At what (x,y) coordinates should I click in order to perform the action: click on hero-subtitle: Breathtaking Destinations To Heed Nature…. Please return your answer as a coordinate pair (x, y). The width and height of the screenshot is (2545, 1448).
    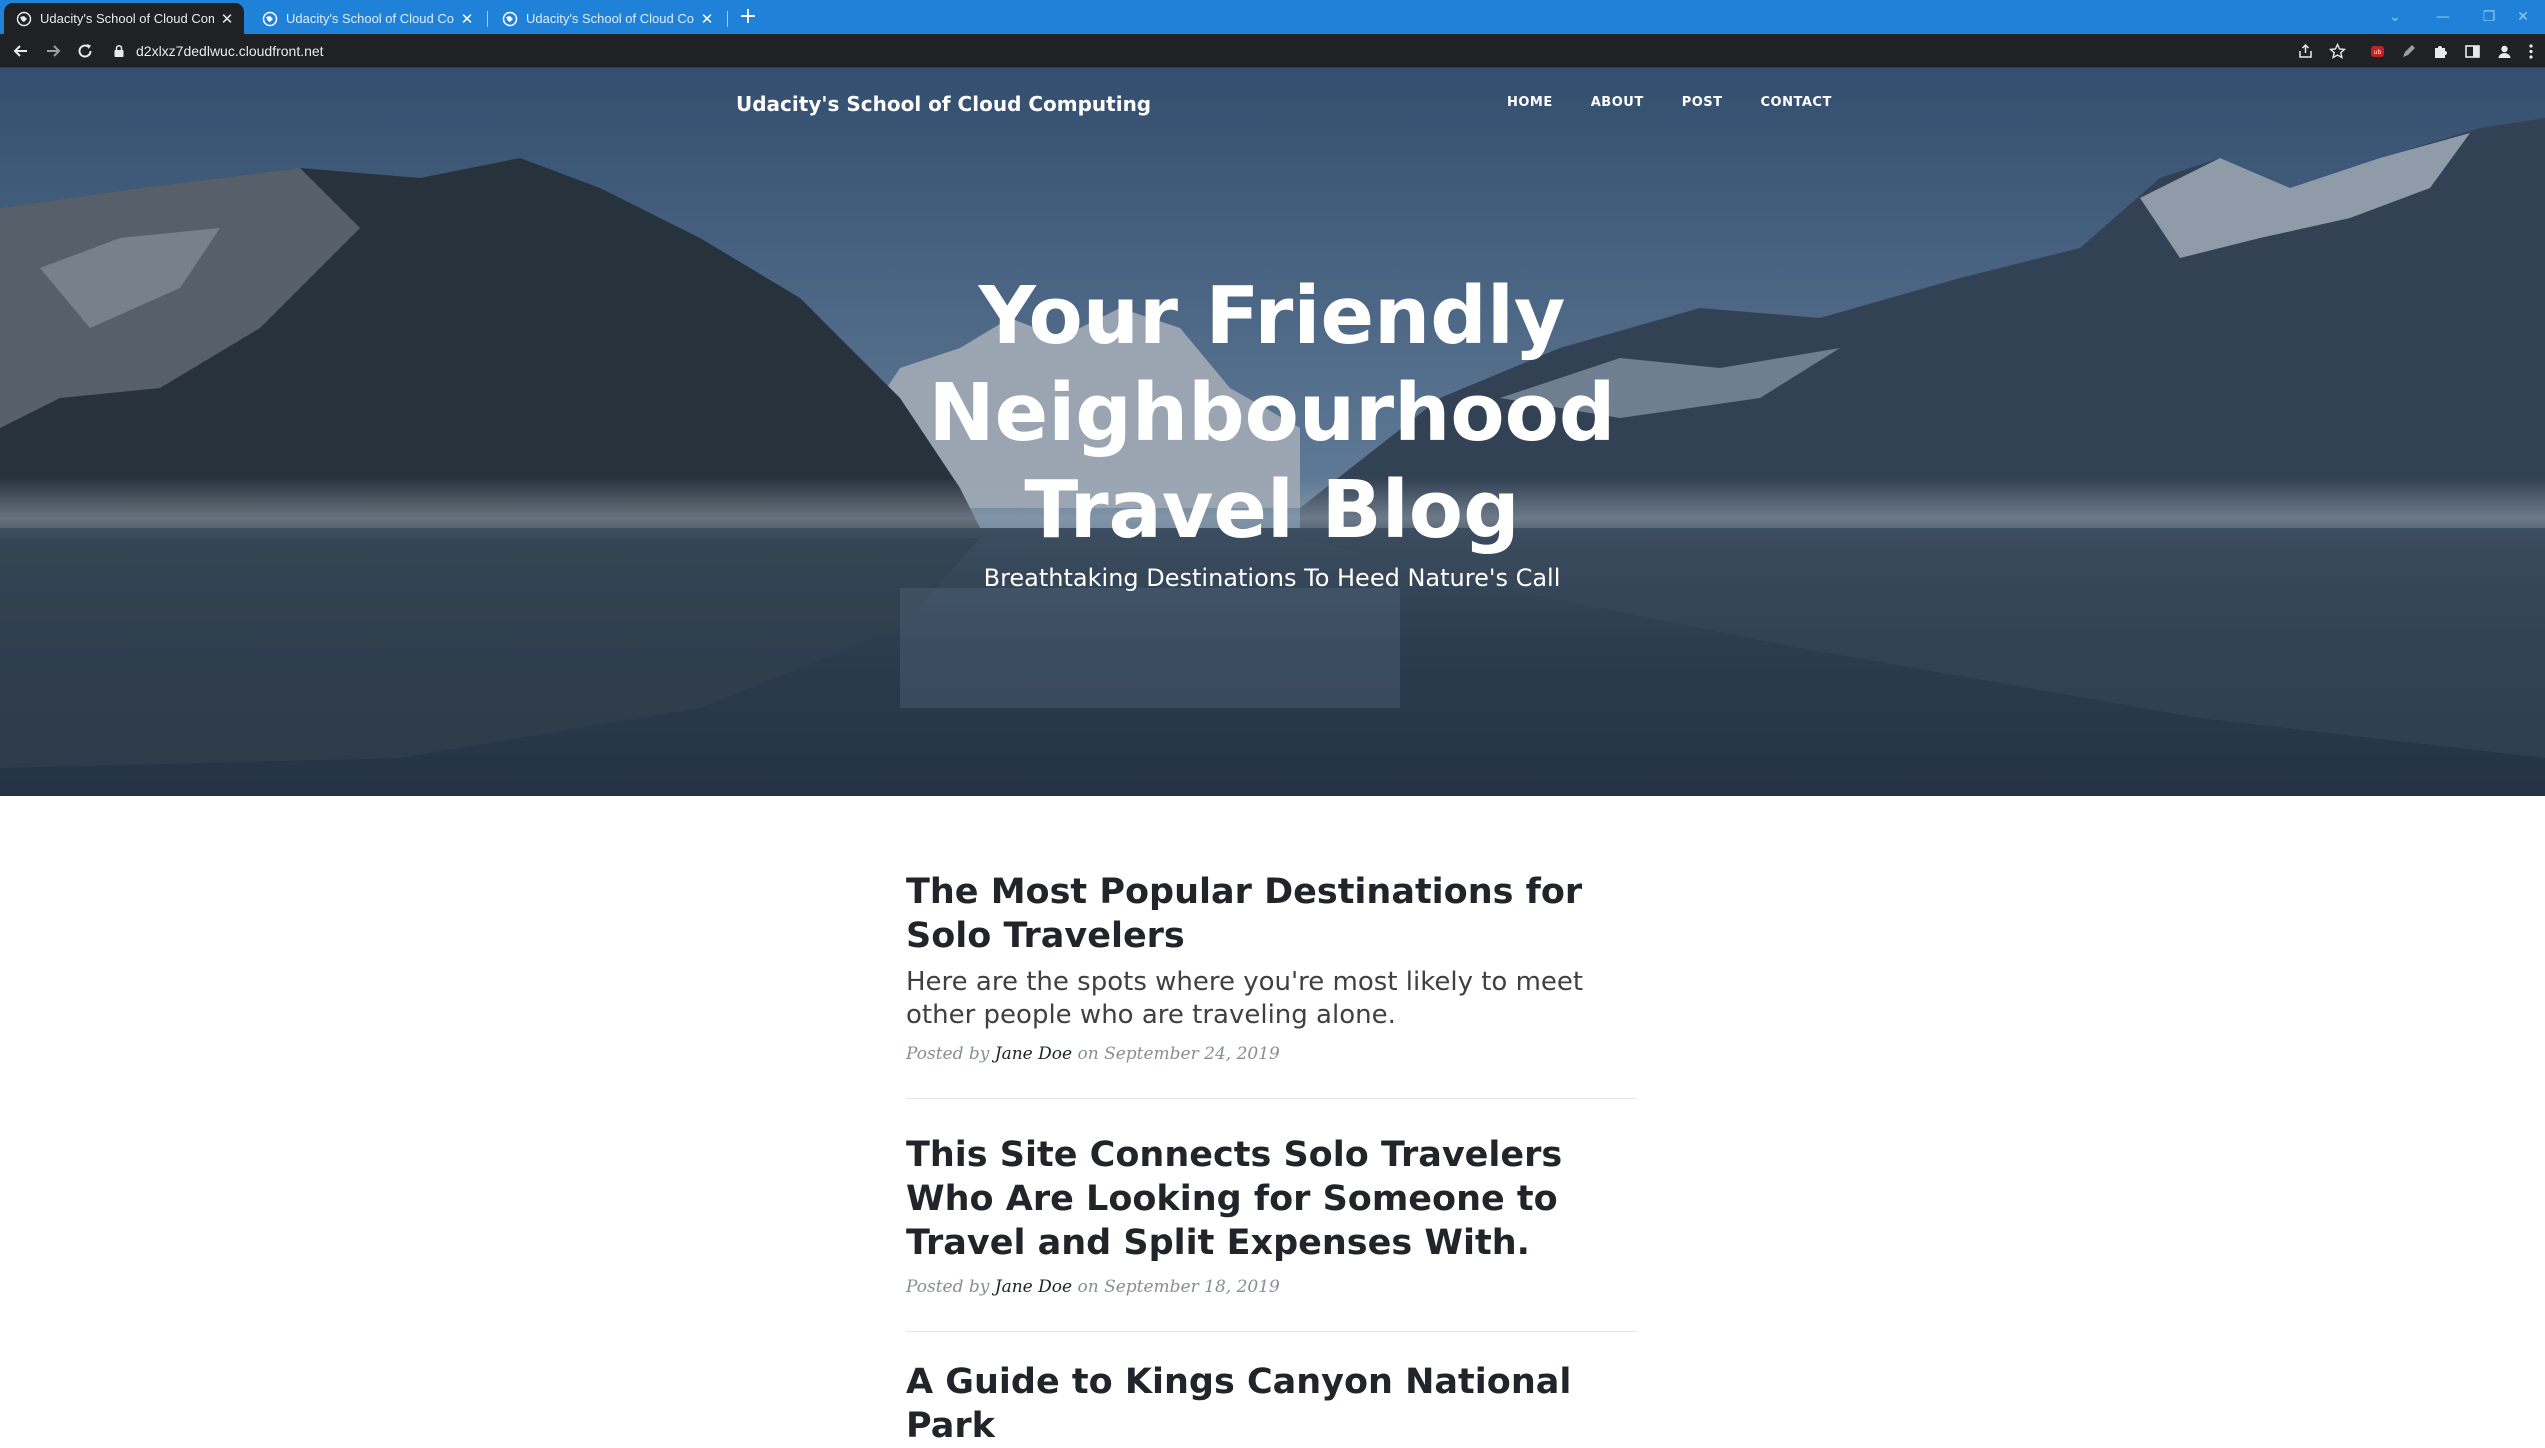
    Looking at the image, I should click on (1272, 578).